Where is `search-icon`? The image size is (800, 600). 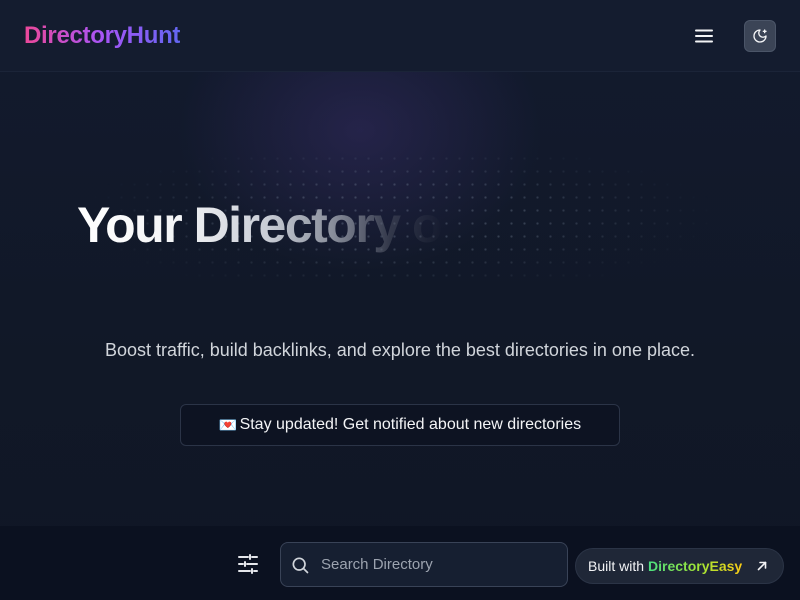 search-icon is located at coordinates (300, 565).